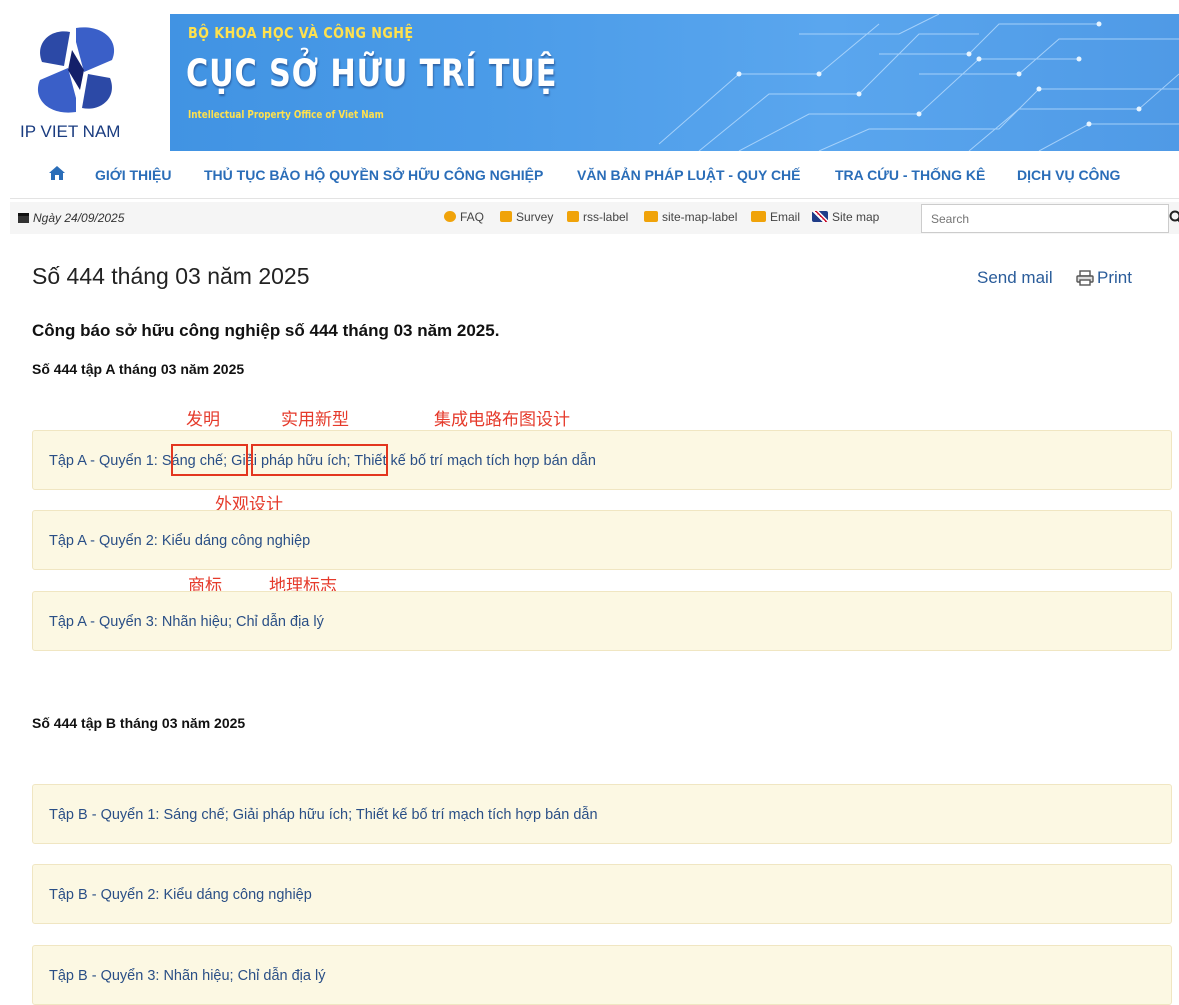 The height and width of the screenshot is (1005, 1179). I want to click on chat-icon, so click(450, 216).